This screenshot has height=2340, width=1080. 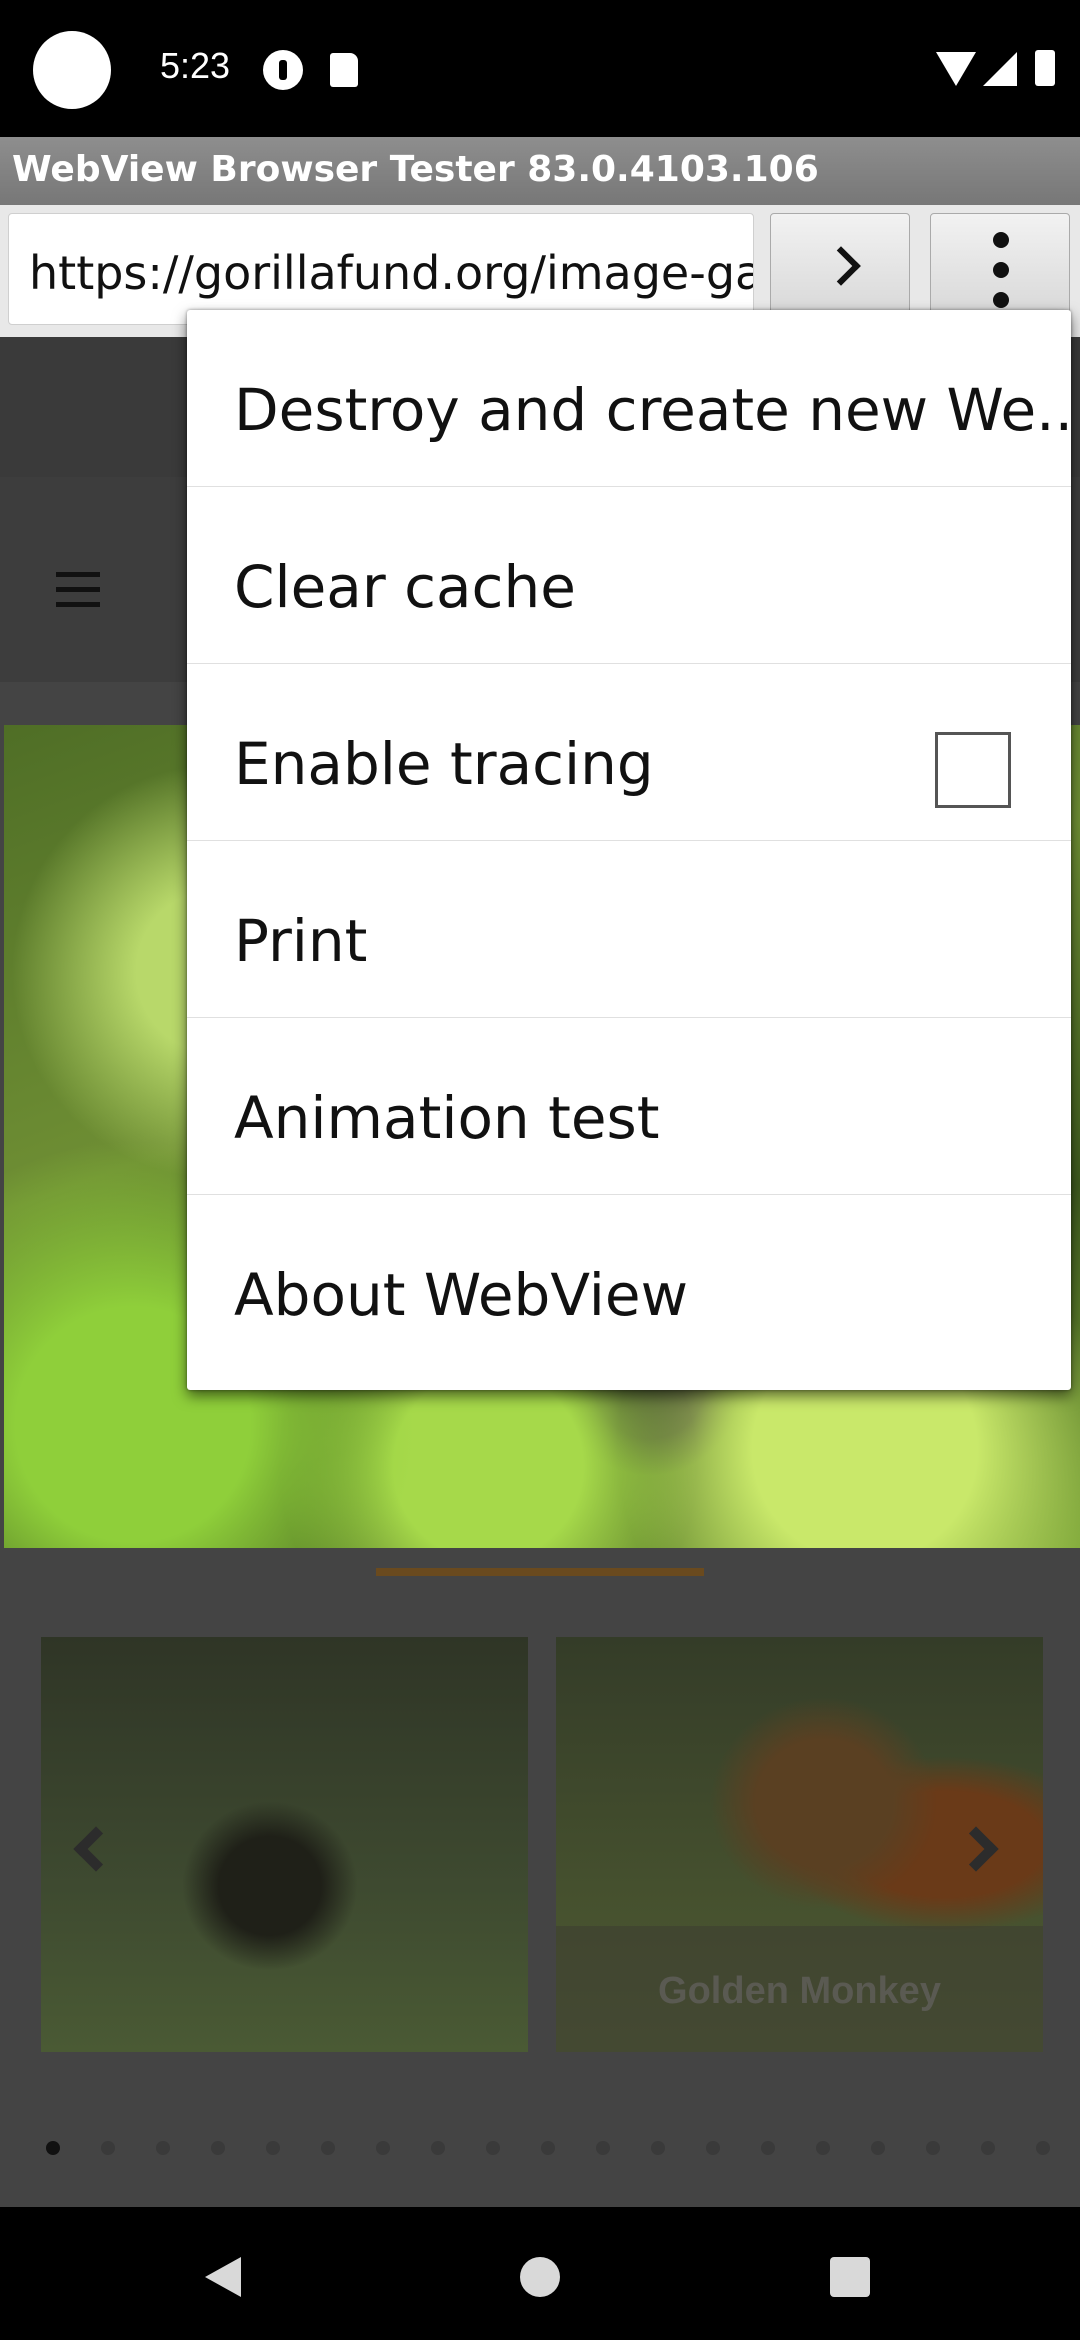 What do you see at coordinates (540, 171) in the screenshot?
I see `app-title: WebView Browser Tester 83.0.4103.106` at bounding box center [540, 171].